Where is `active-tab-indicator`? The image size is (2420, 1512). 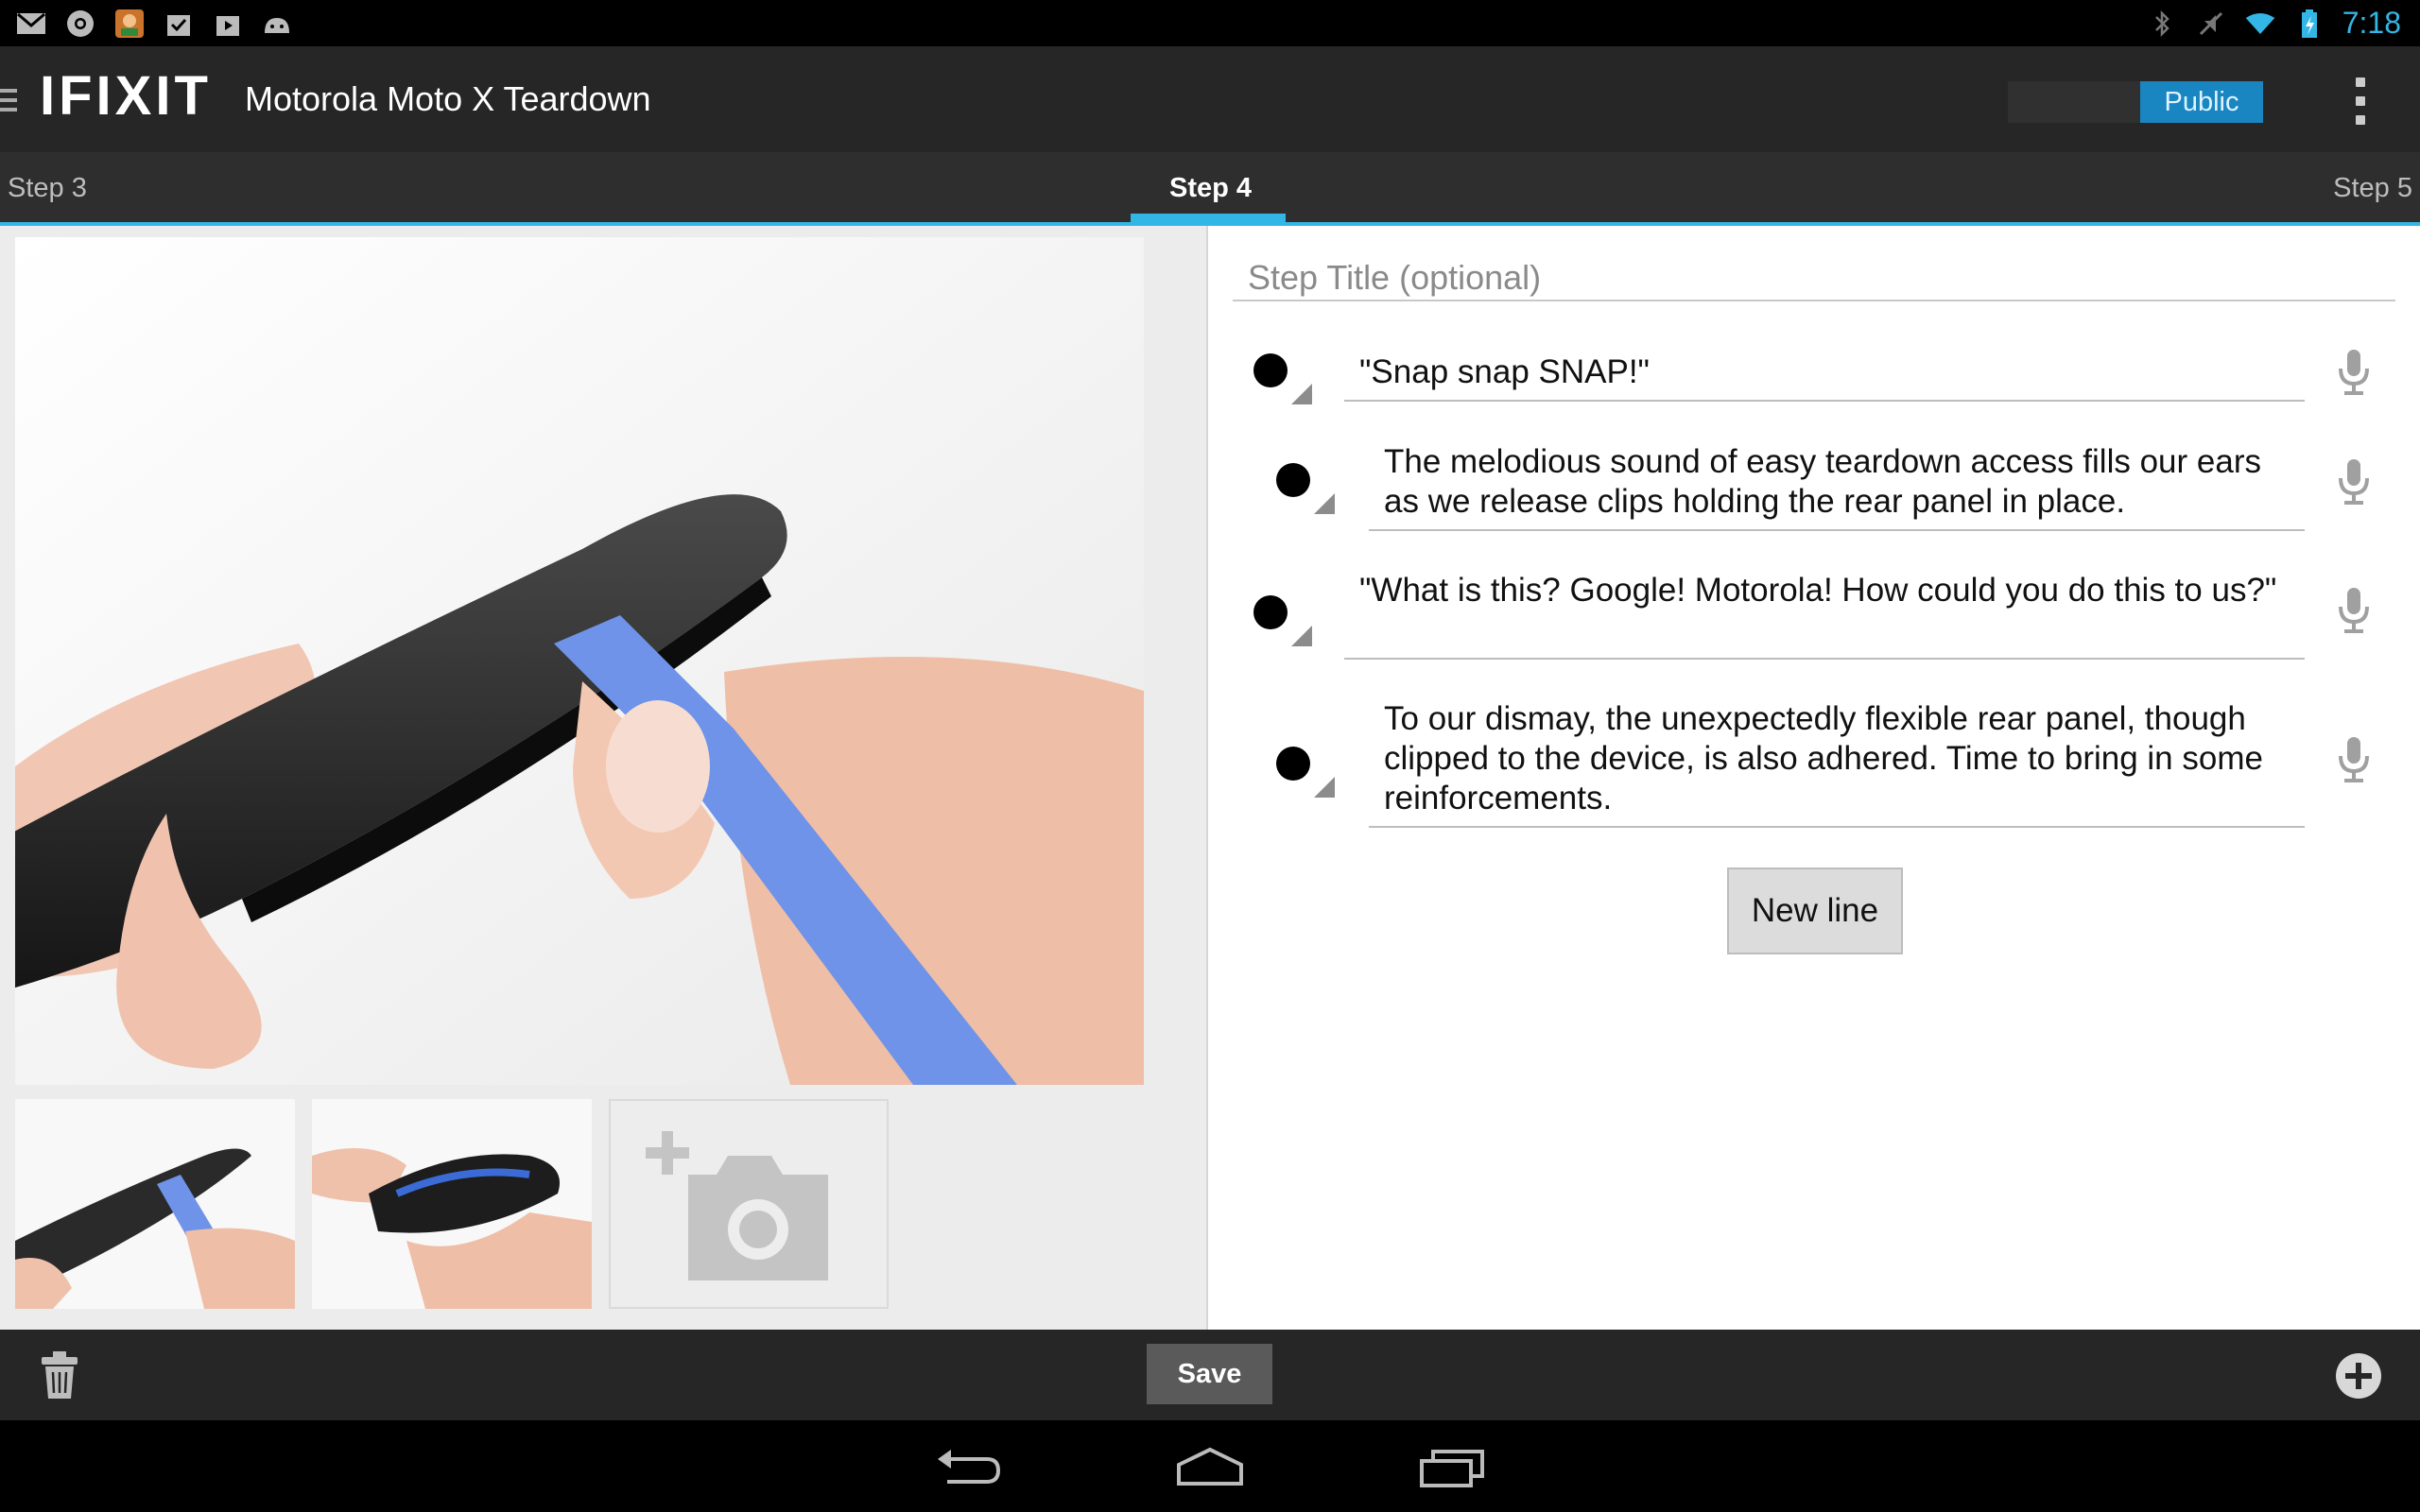 active-tab-indicator is located at coordinates (1208, 218).